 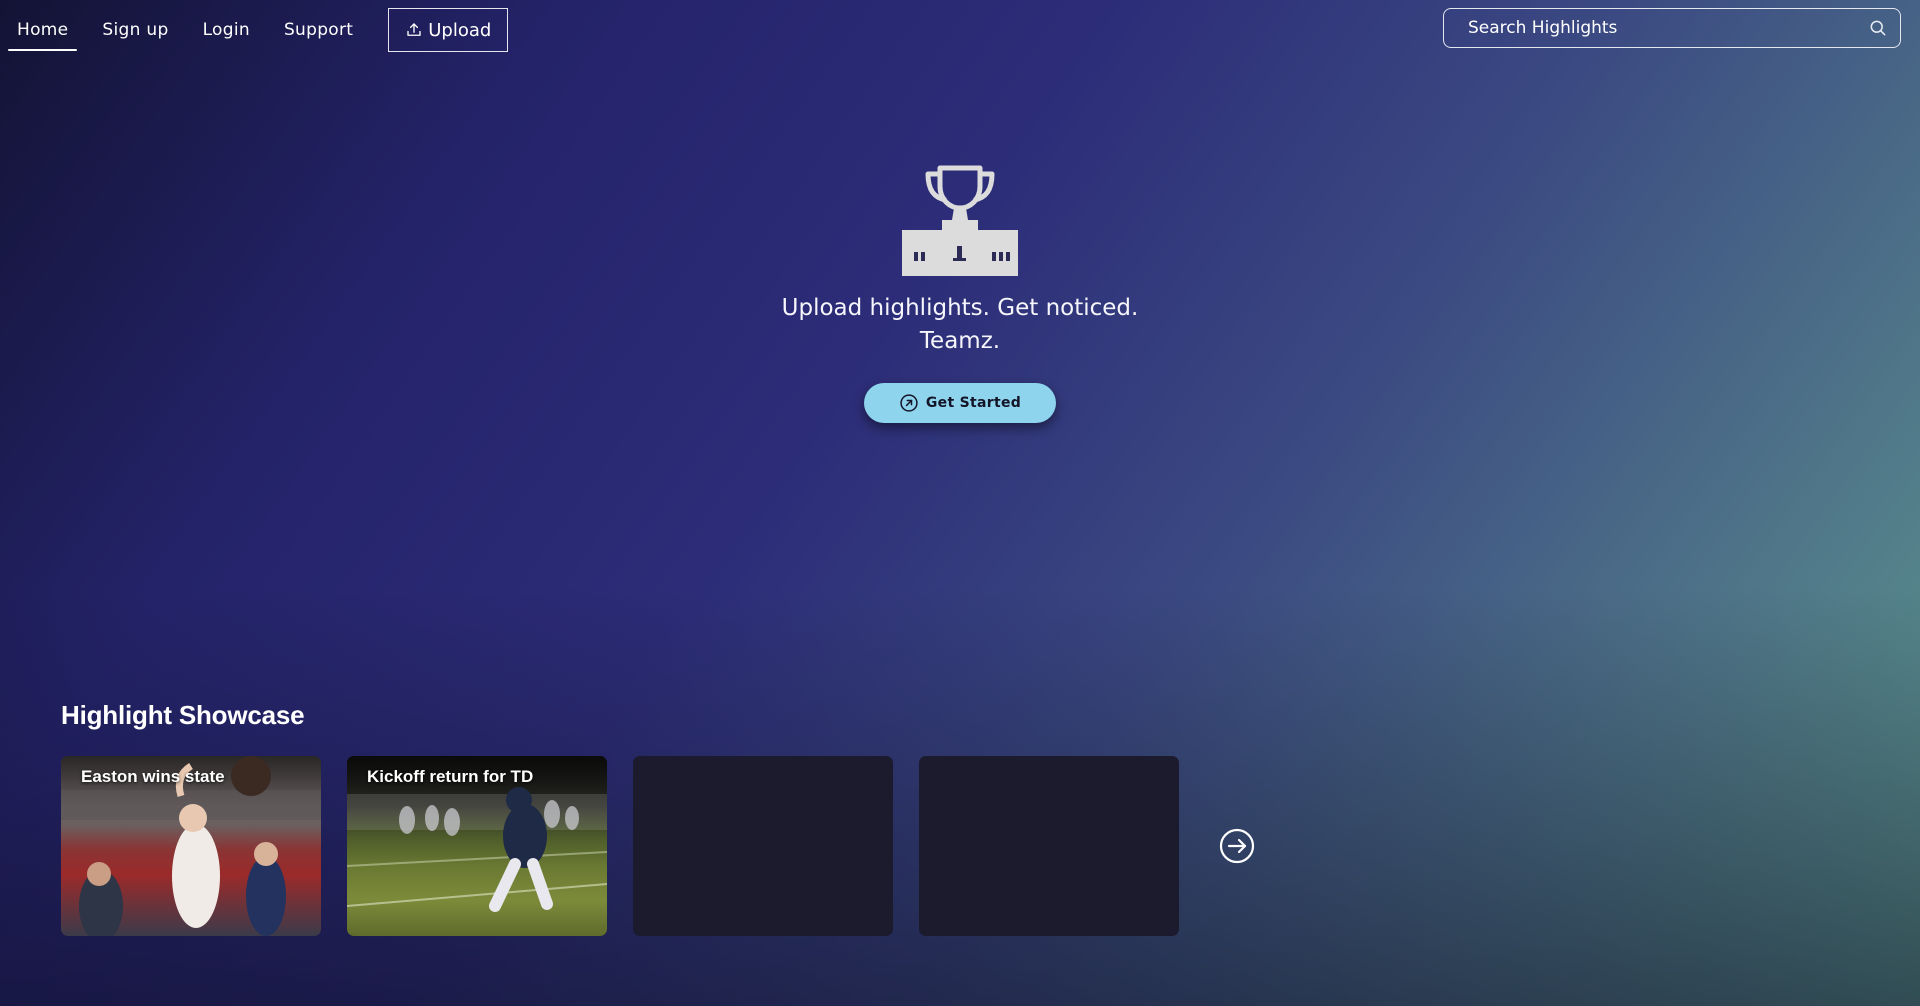 What do you see at coordinates (318, 30) in the screenshot?
I see `nav-support-link: Support` at bounding box center [318, 30].